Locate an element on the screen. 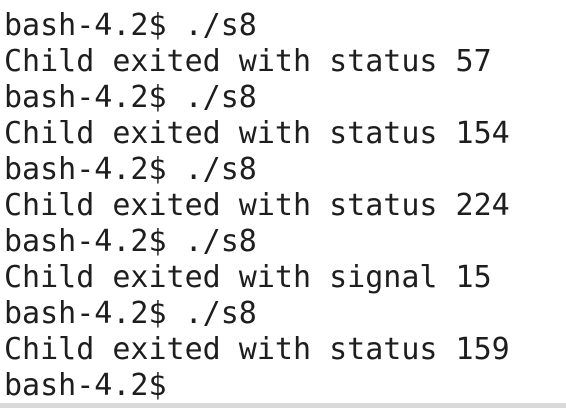 The image size is (566, 408). current-prompt-line: bash-4.2$ is located at coordinates (85, 386).